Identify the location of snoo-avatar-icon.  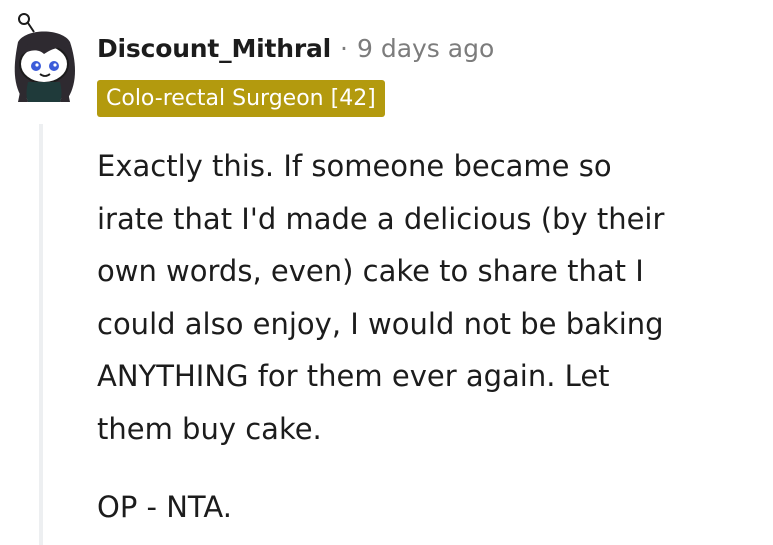
(44, 57).